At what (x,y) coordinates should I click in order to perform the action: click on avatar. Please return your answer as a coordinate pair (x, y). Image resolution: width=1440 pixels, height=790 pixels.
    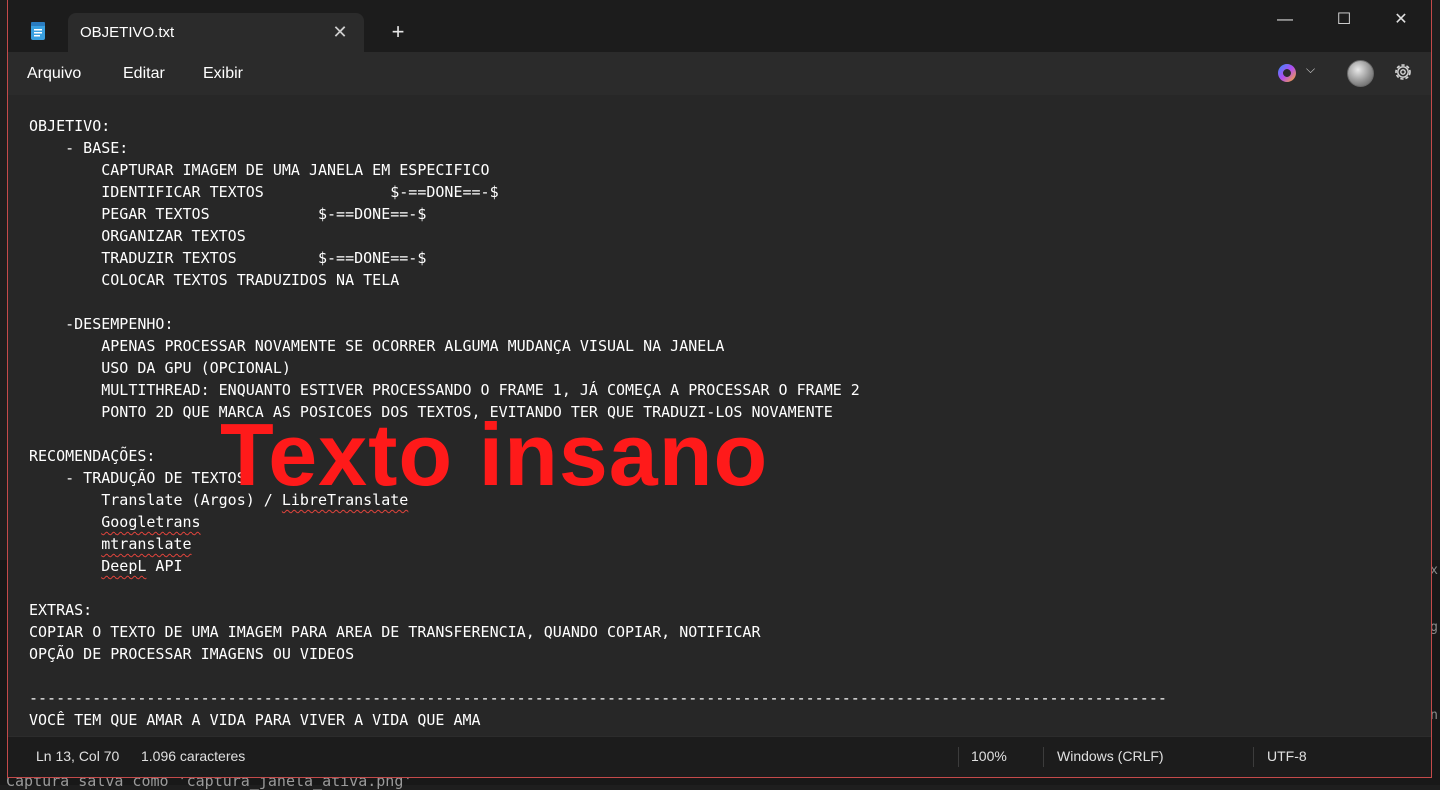
    Looking at the image, I should click on (1360, 73).